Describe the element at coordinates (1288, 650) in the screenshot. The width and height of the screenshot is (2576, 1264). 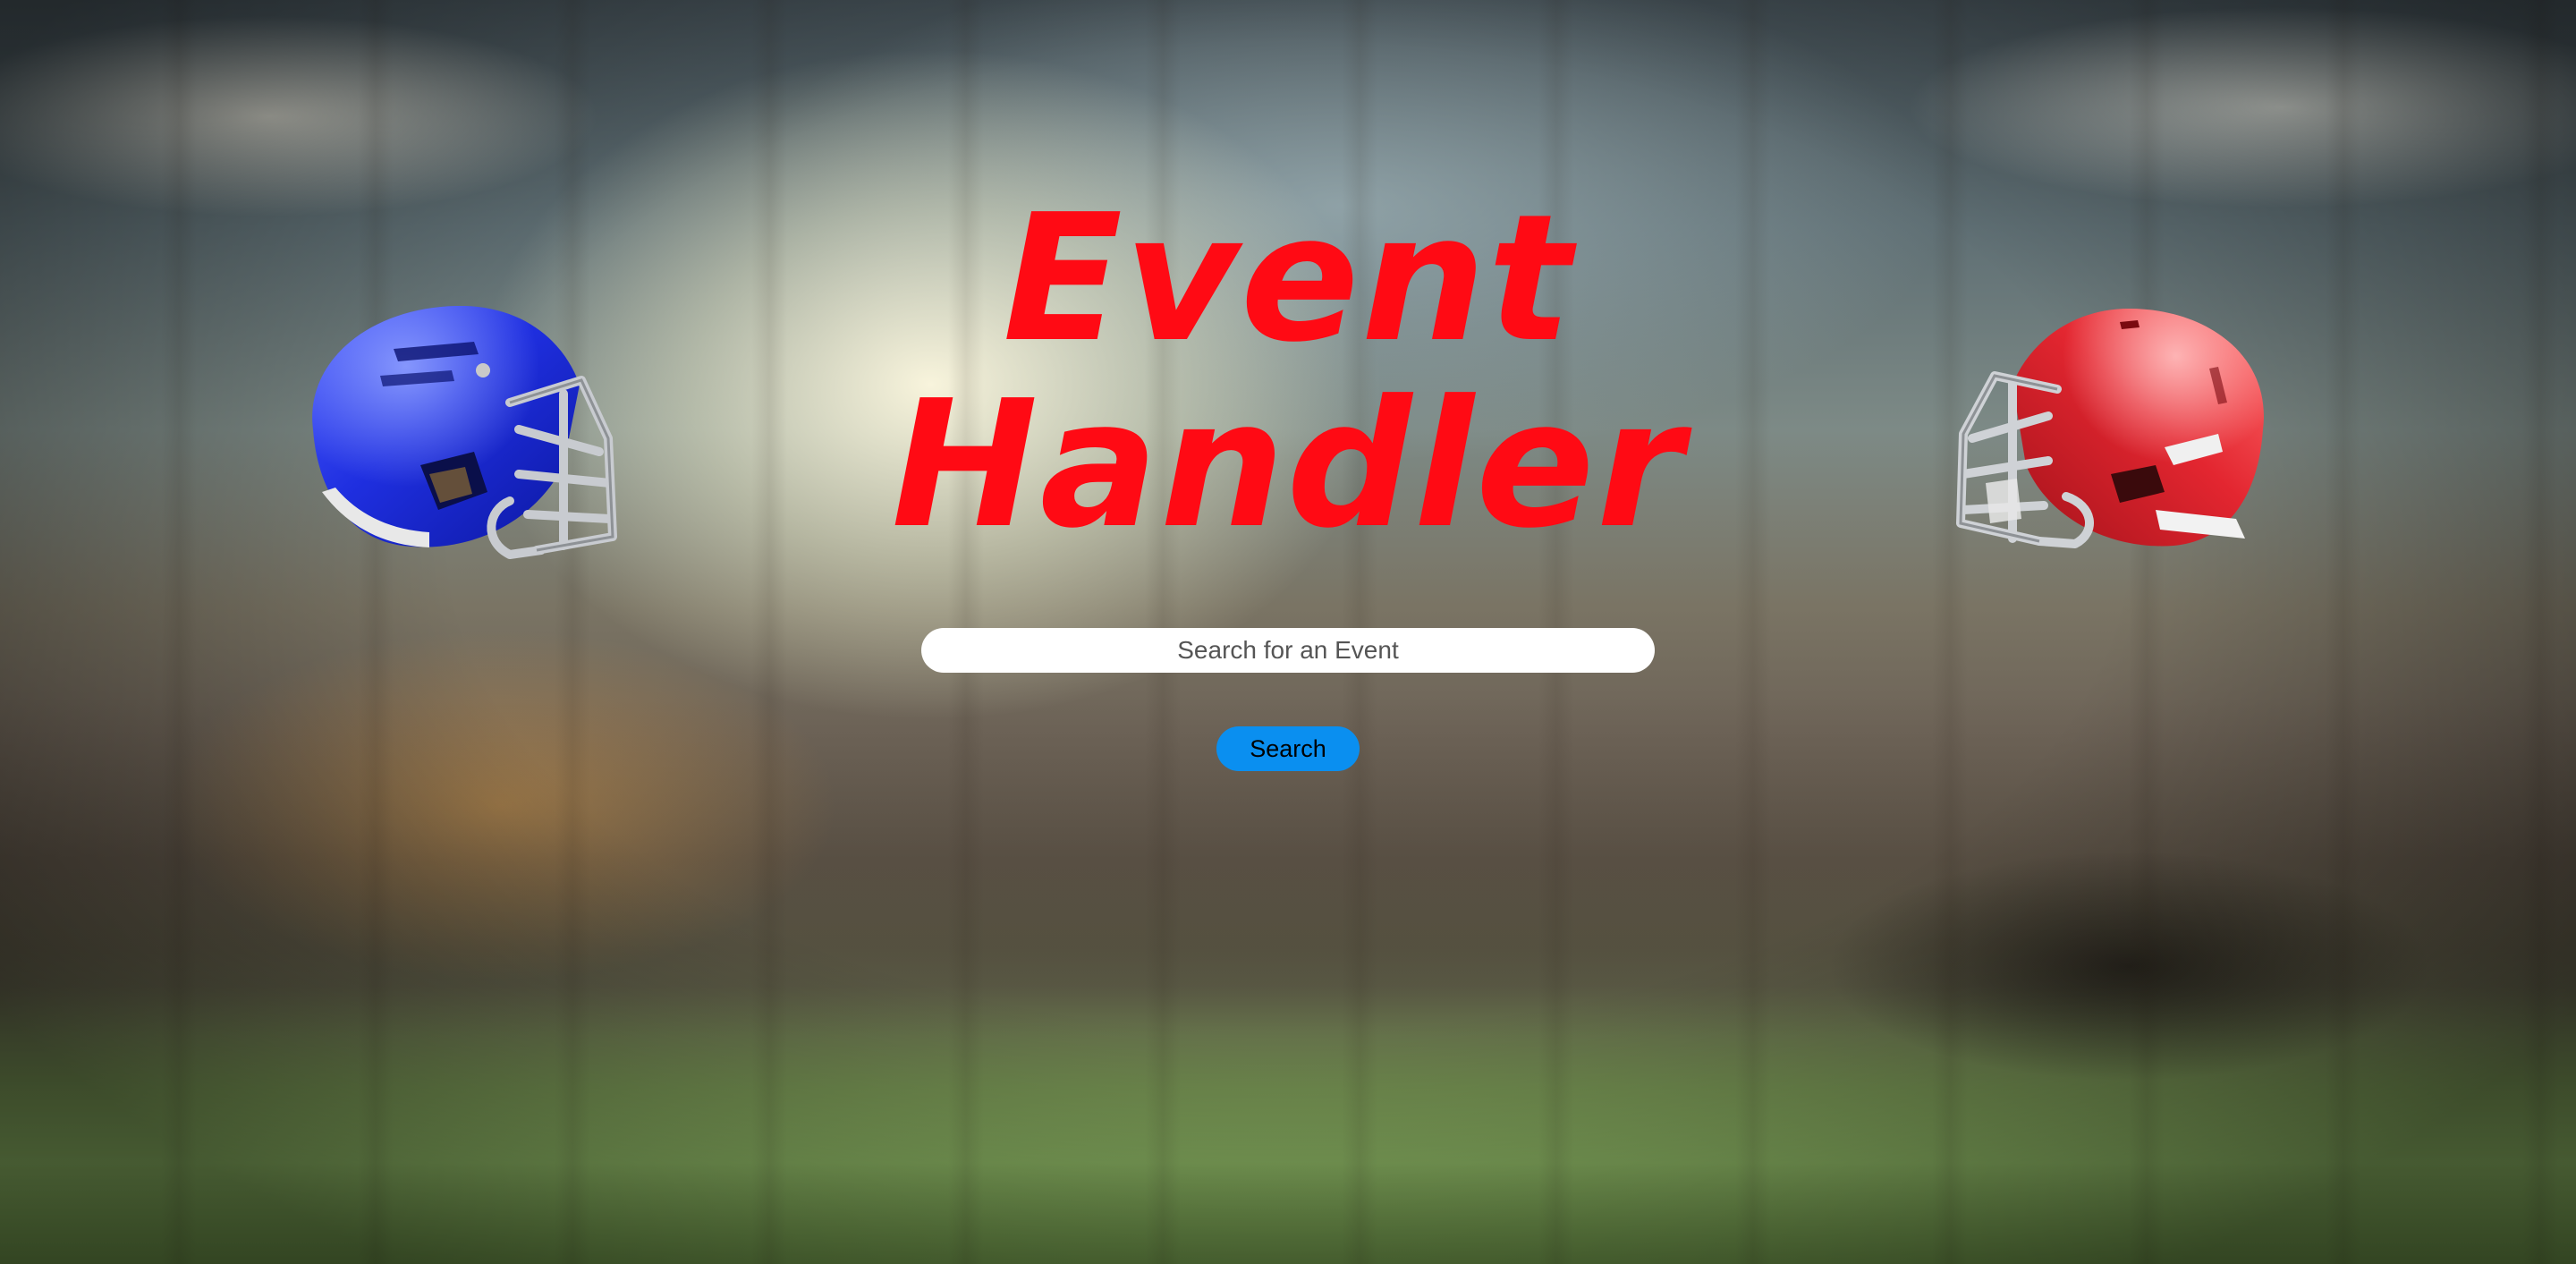
I see `search-input` at that location.